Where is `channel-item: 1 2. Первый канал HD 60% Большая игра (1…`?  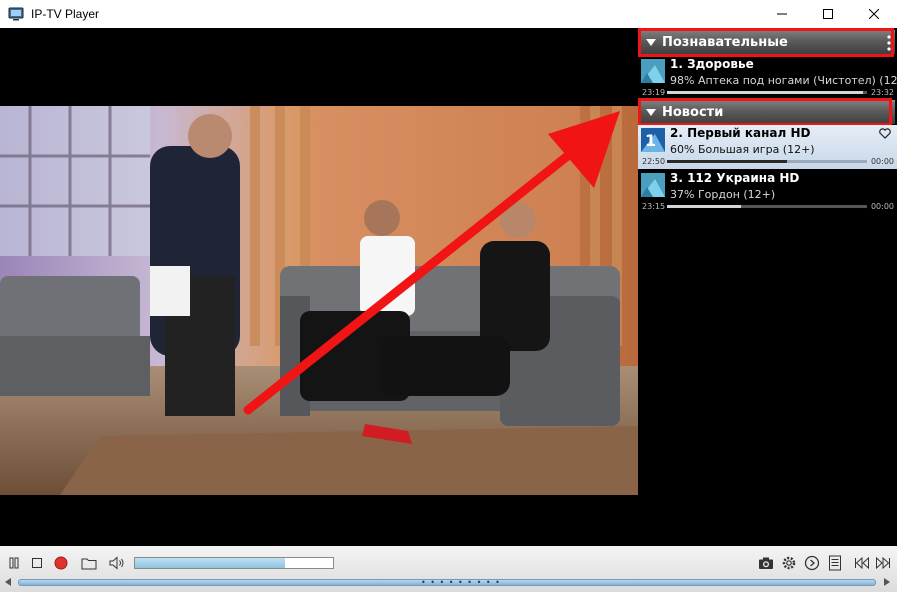
channel-item: 1 2. Первый канал HD 60% Большая игра (1… is located at coordinates (767, 147).